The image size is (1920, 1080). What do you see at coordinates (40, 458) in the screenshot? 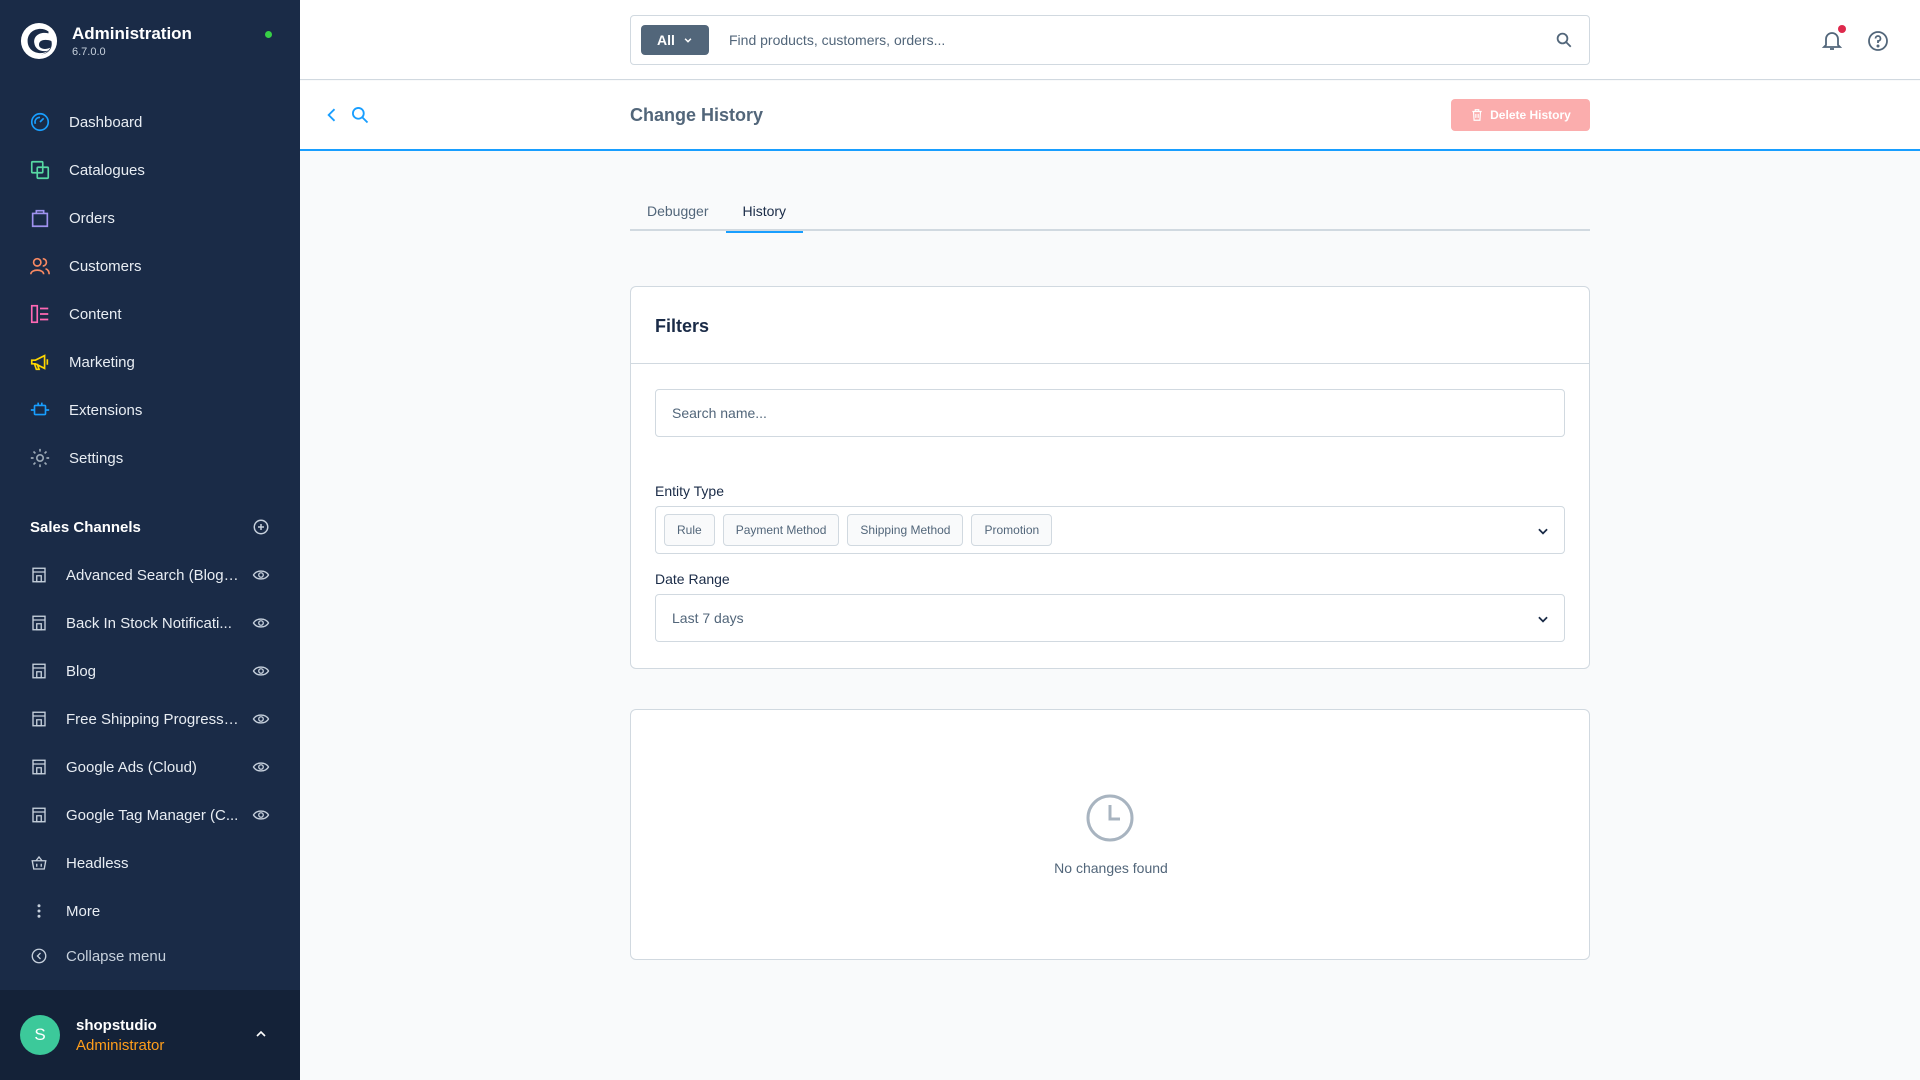
I see `gear-icon` at bounding box center [40, 458].